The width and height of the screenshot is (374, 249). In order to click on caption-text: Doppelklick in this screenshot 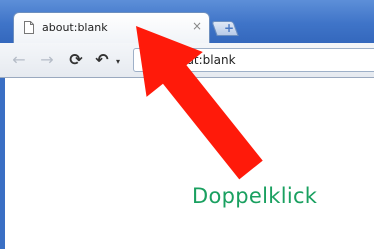, I will do `click(255, 196)`.